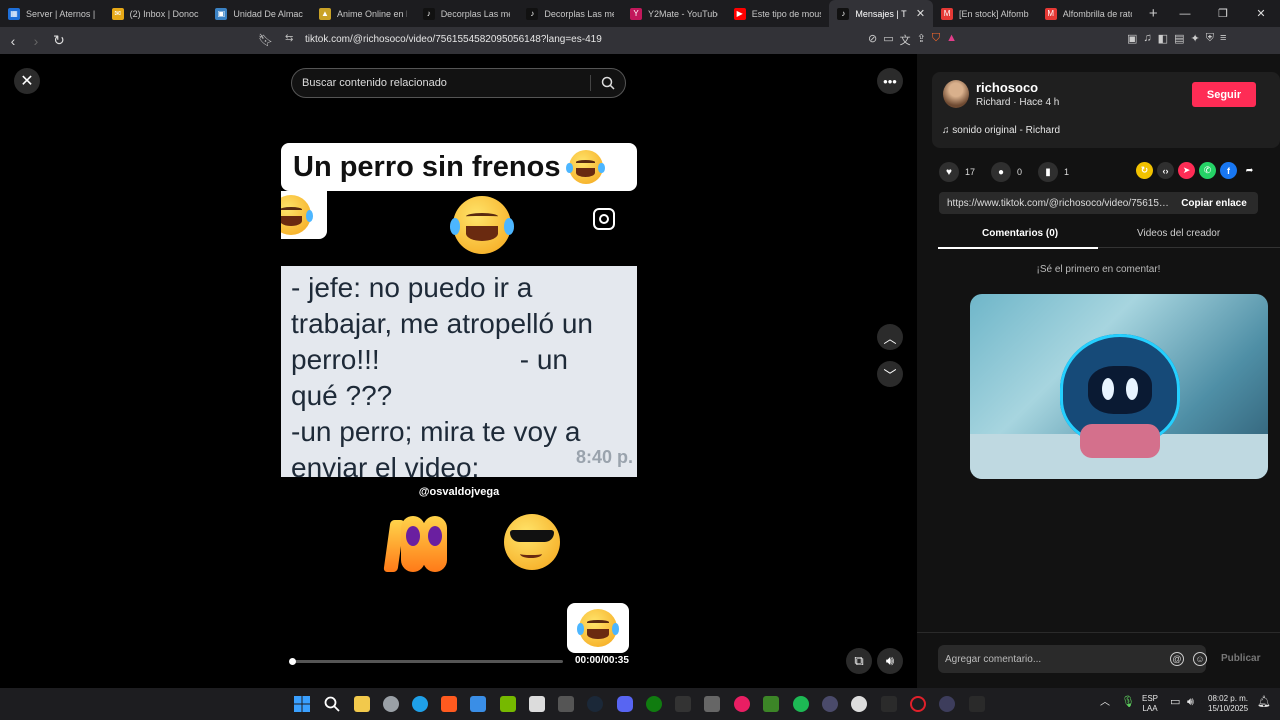  Describe the element at coordinates (289, 38) in the screenshot. I see `site-info-icon: ⇆` at that location.